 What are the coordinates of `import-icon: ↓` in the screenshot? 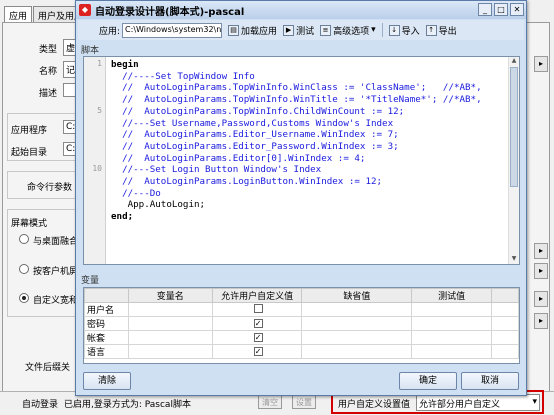 It's located at (394, 30).